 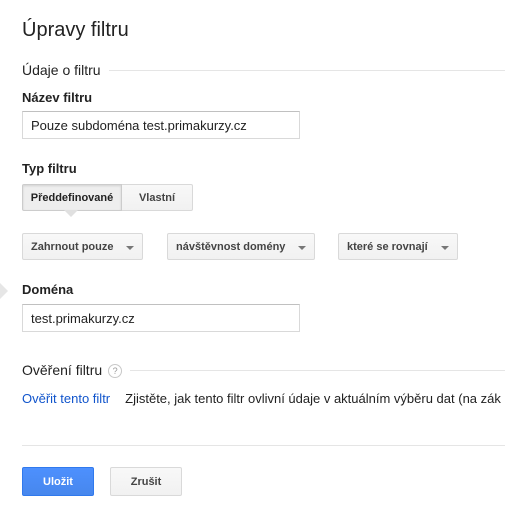 I want to click on side-notch, so click(x=4, y=291).